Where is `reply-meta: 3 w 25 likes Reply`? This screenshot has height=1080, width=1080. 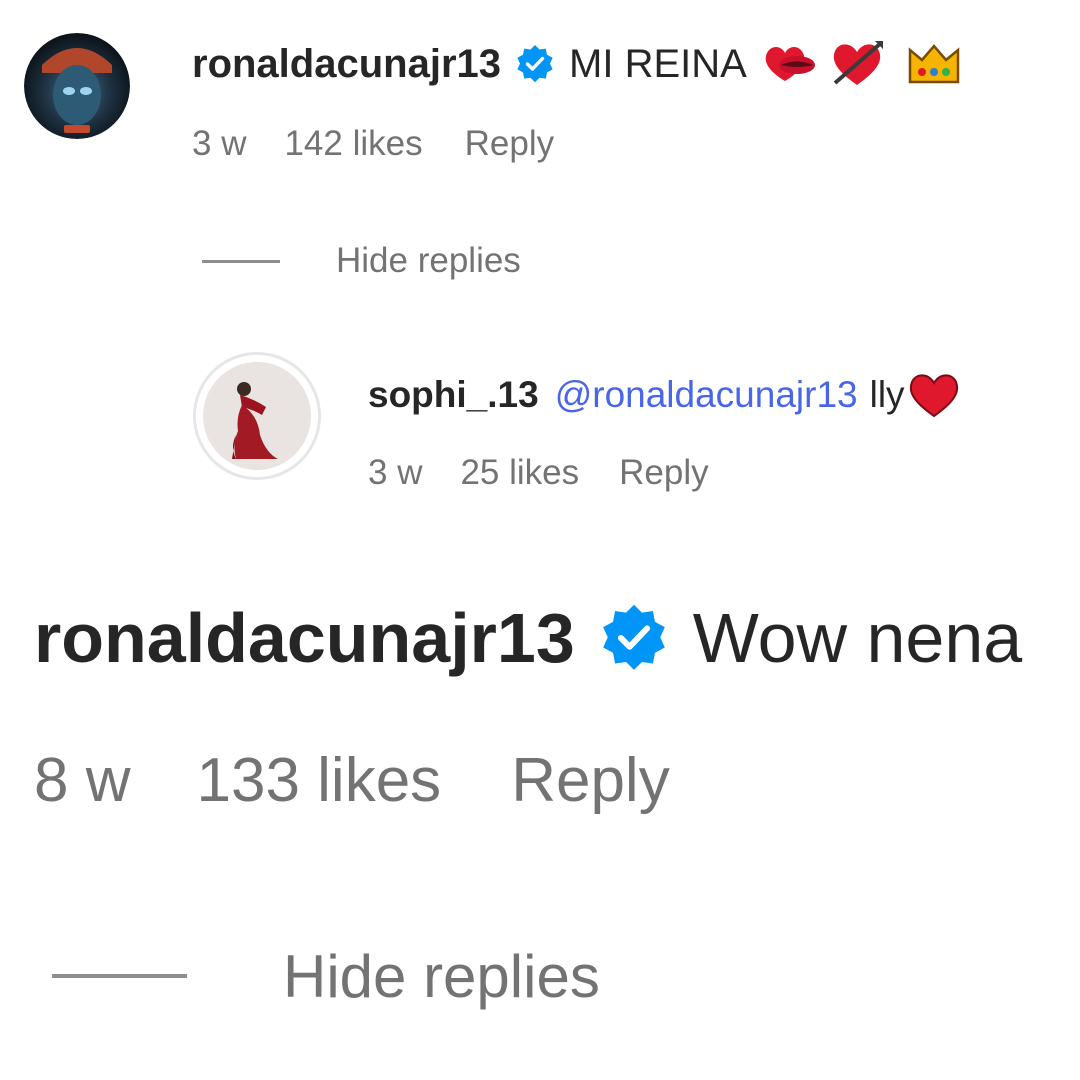
reply-meta: 3 w 25 likes Reply is located at coordinates (538, 473).